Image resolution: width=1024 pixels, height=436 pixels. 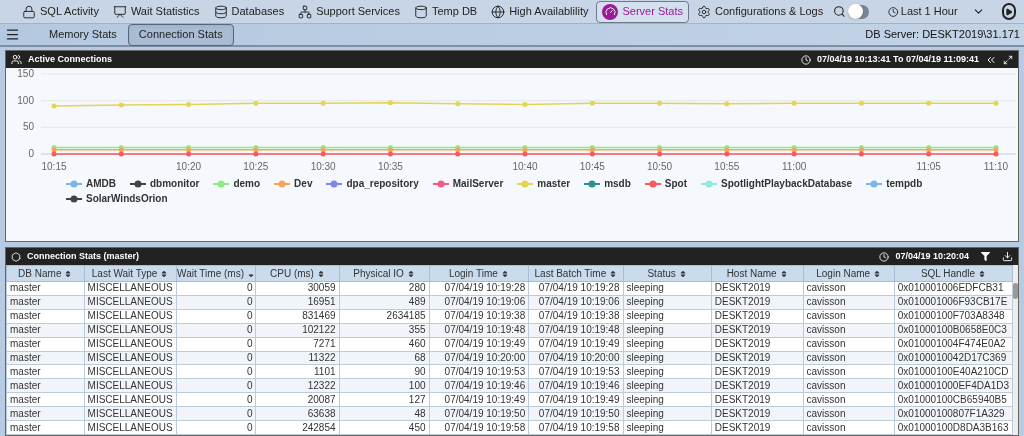 I want to click on legend-label: Spot, so click(x=675, y=183).